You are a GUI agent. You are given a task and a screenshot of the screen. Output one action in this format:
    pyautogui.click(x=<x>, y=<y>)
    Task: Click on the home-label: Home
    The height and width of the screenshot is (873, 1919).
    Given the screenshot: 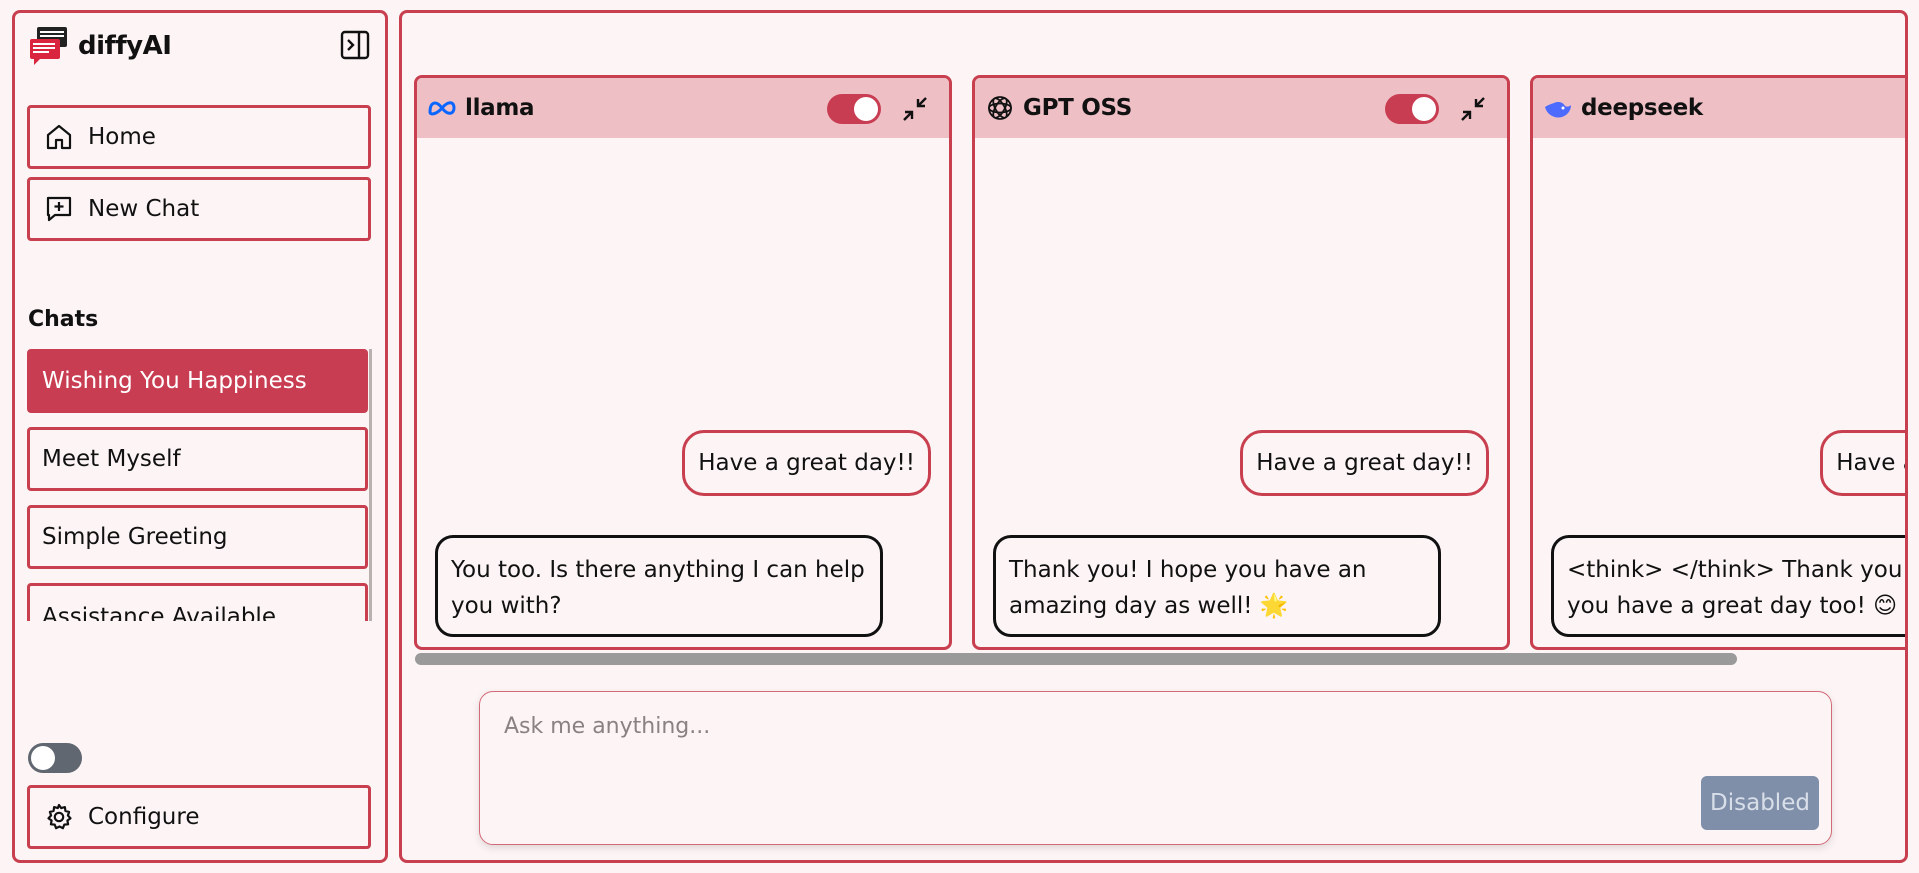 What is the action you would take?
    pyautogui.click(x=122, y=137)
    